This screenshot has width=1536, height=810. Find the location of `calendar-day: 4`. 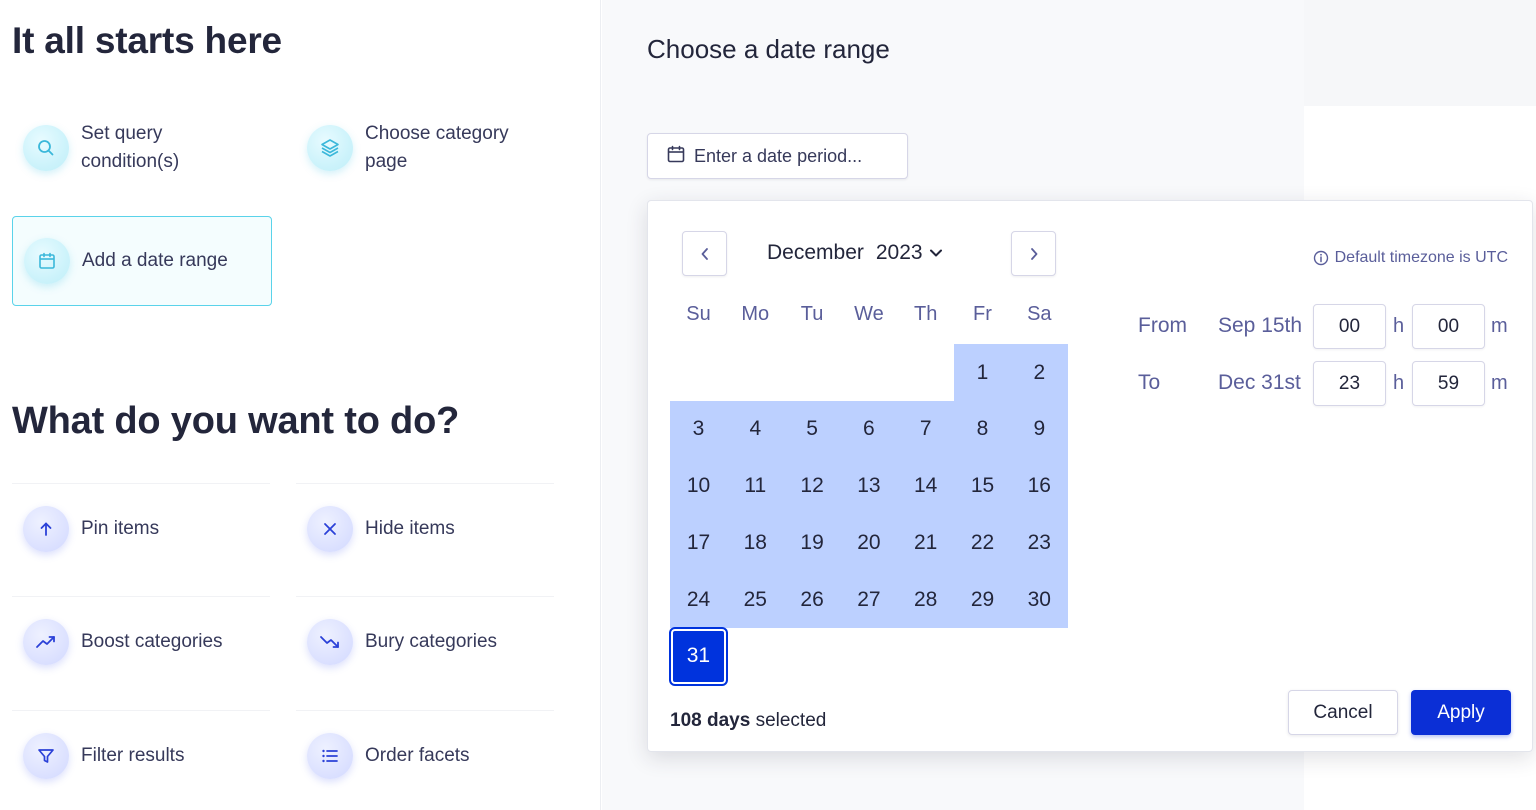

calendar-day: 4 is located at coordinates (755, 429).